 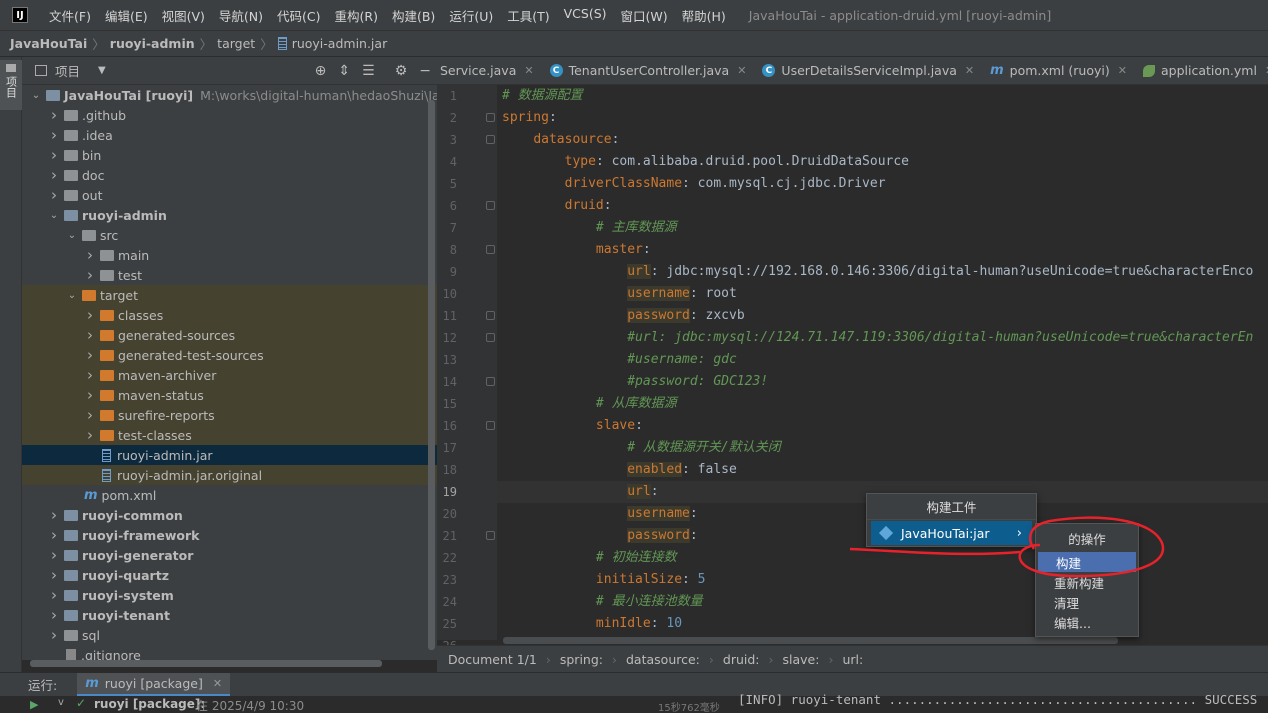 What do you see at coordinates (704, 15) in the screenshot?
I see `menu-item-11: 帮助(H)` at bounding box center [704, 15].